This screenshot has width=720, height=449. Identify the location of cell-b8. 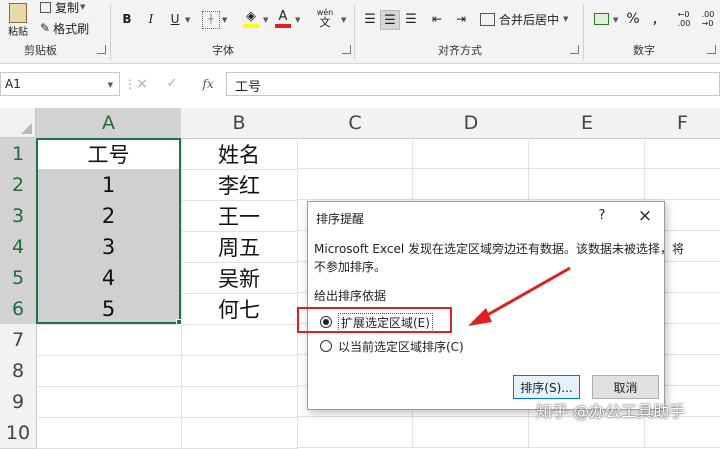
(239, 371).